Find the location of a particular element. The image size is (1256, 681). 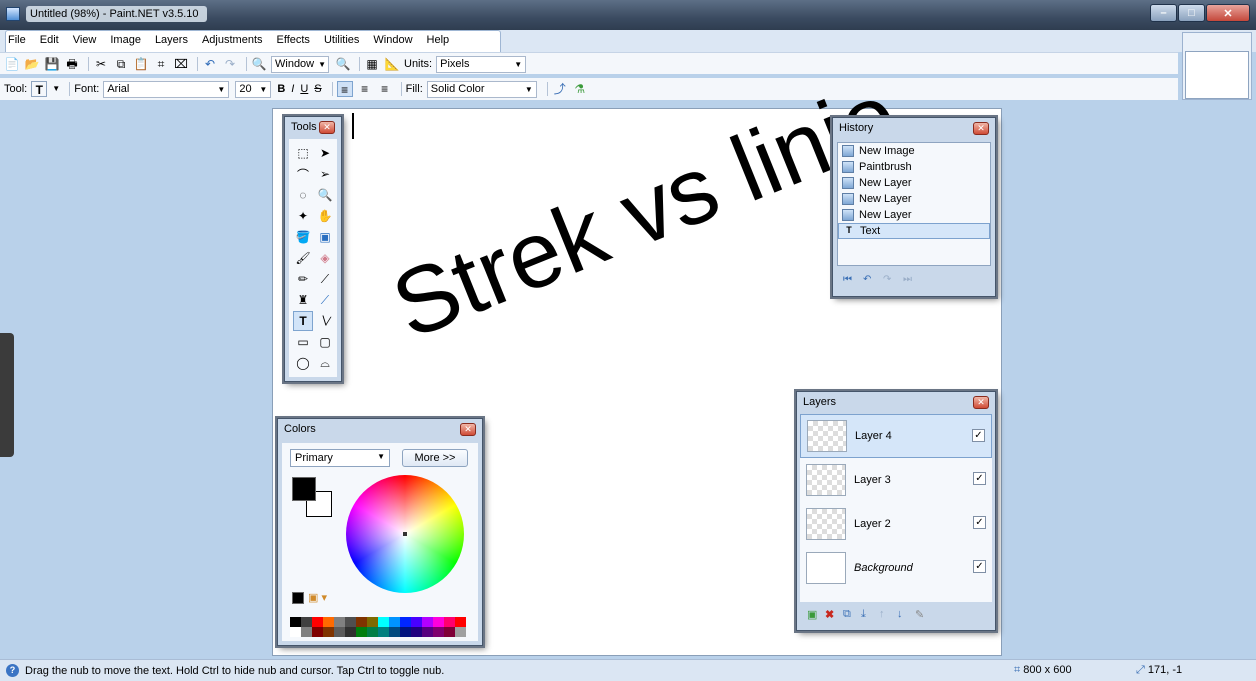

ruler-icon: 📐 is located at coordinates (392, 64).